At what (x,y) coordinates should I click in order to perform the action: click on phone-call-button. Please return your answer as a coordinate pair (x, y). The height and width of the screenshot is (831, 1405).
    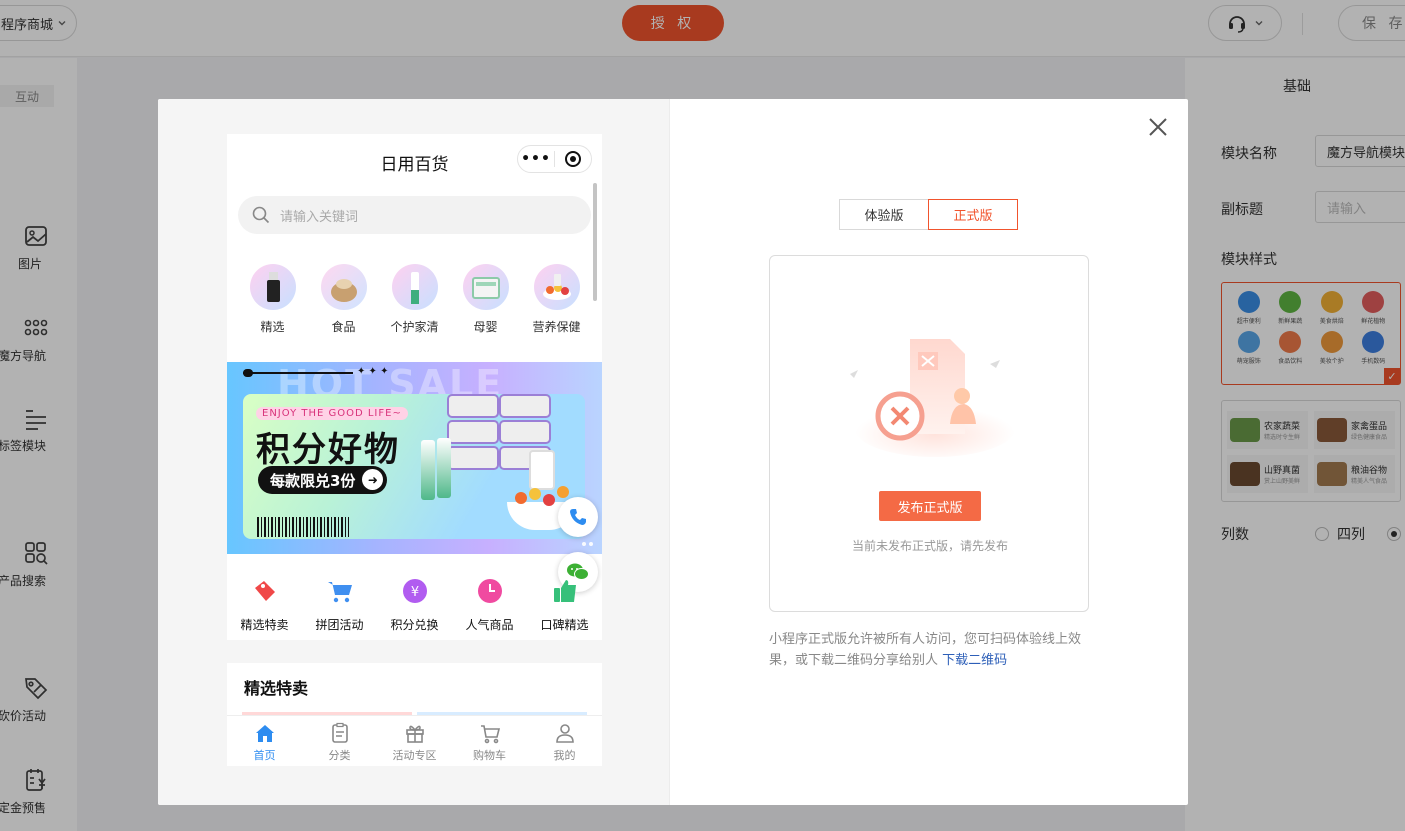
    Looking at the image, I should click on (578, 517).